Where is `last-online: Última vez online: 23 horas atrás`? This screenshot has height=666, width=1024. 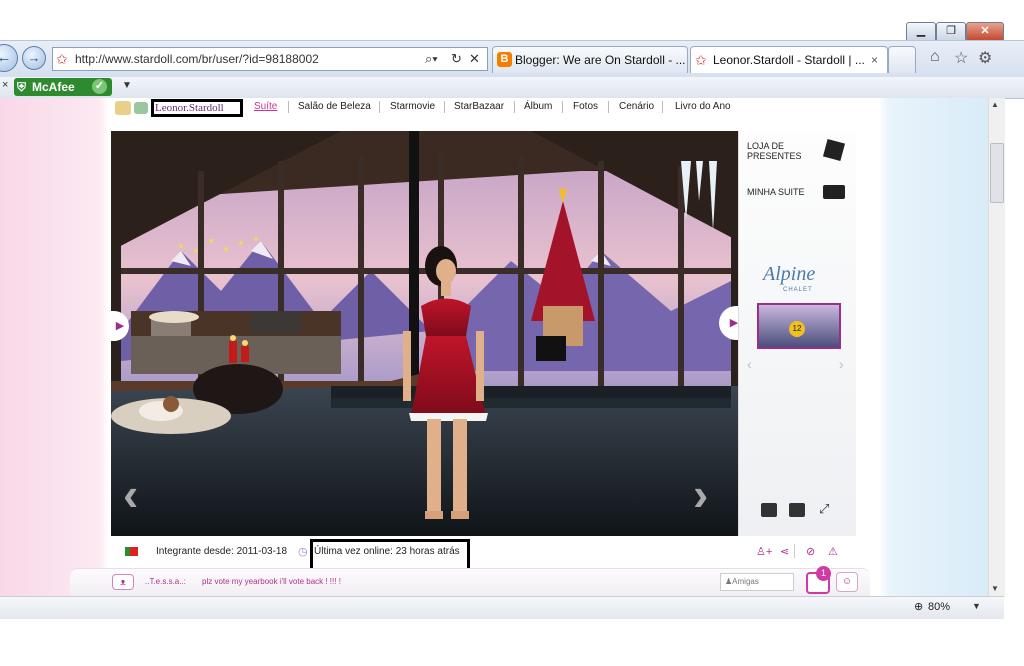 last-online: Última vez online: 23 horas atrás is located at coordinates (387, 551).